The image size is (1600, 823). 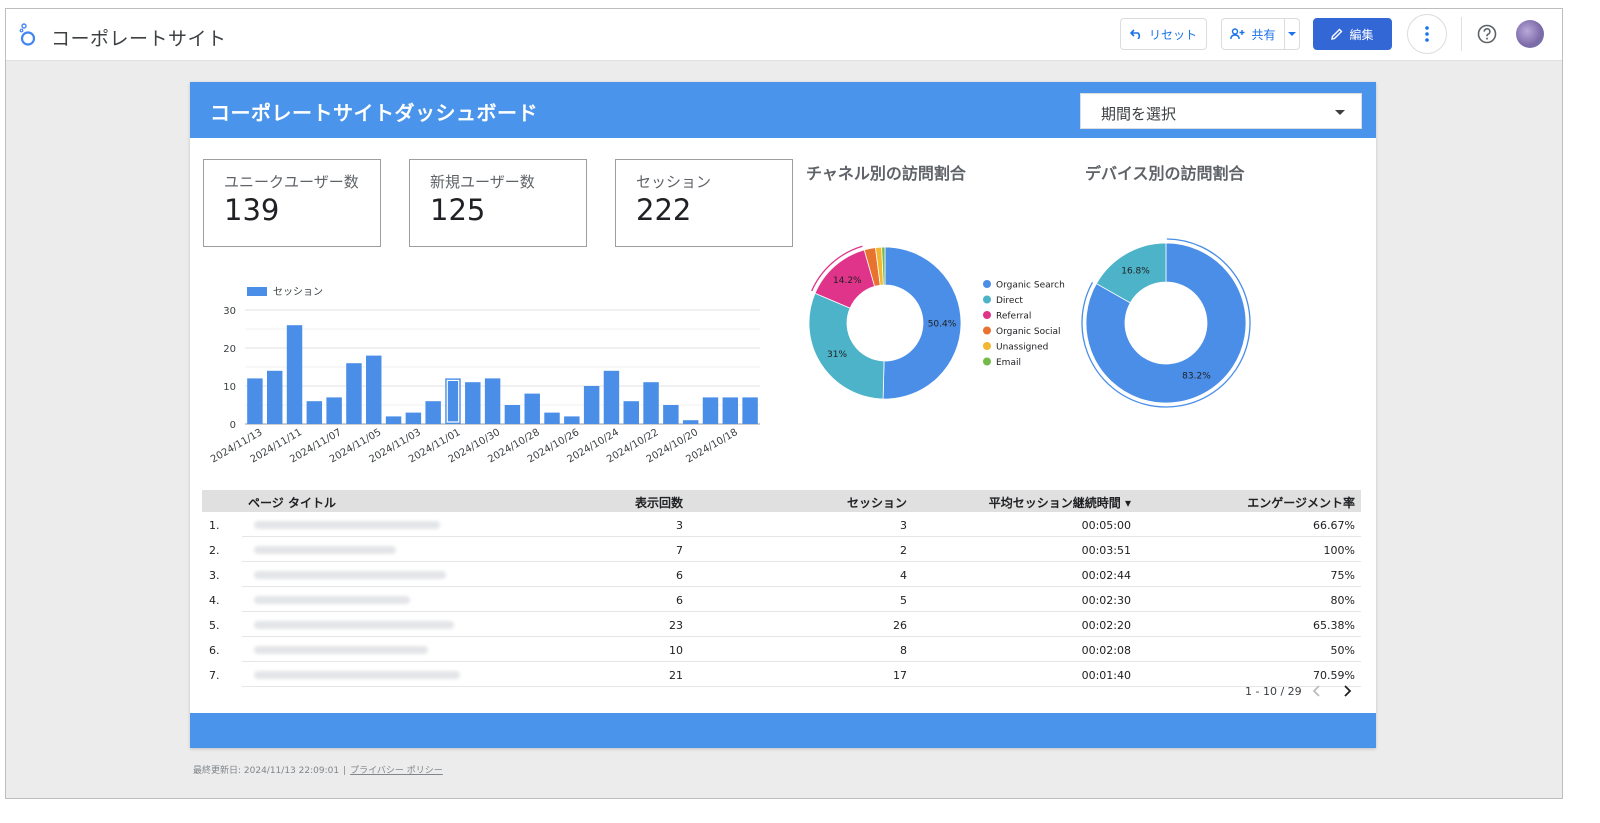 What do you see at coordinates (1252, 34) in the screenshot?
I see `share-button: 共有` at bounding box center [1252, 34].